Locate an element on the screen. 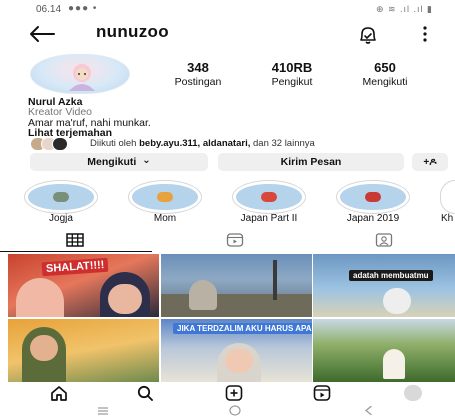 The image size is (455, 418). search-icon is located at coordinates (145, 393).